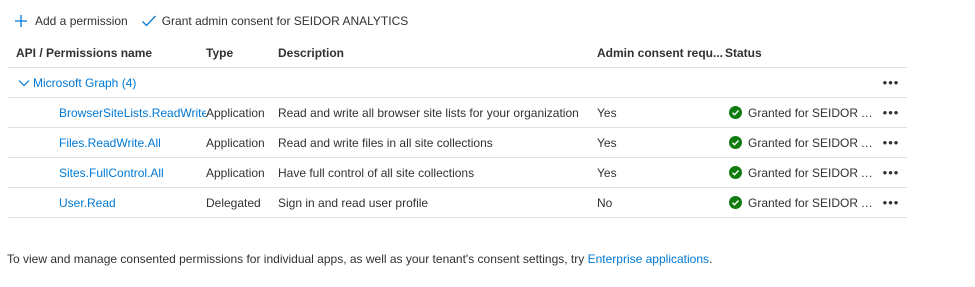 The width and height of the screenshot is (975, 287). I want to click on group-toggle: Microsoft Graph (4), so click(168, 82).